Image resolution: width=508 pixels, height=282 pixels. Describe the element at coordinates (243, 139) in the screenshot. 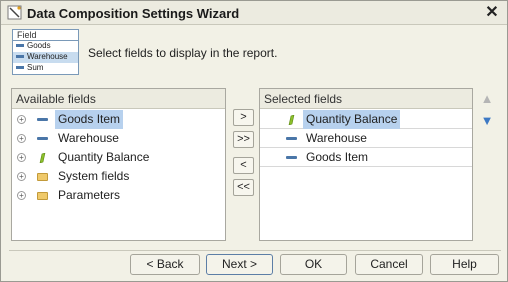

I see `add-all-fields-button: >>` at that location.